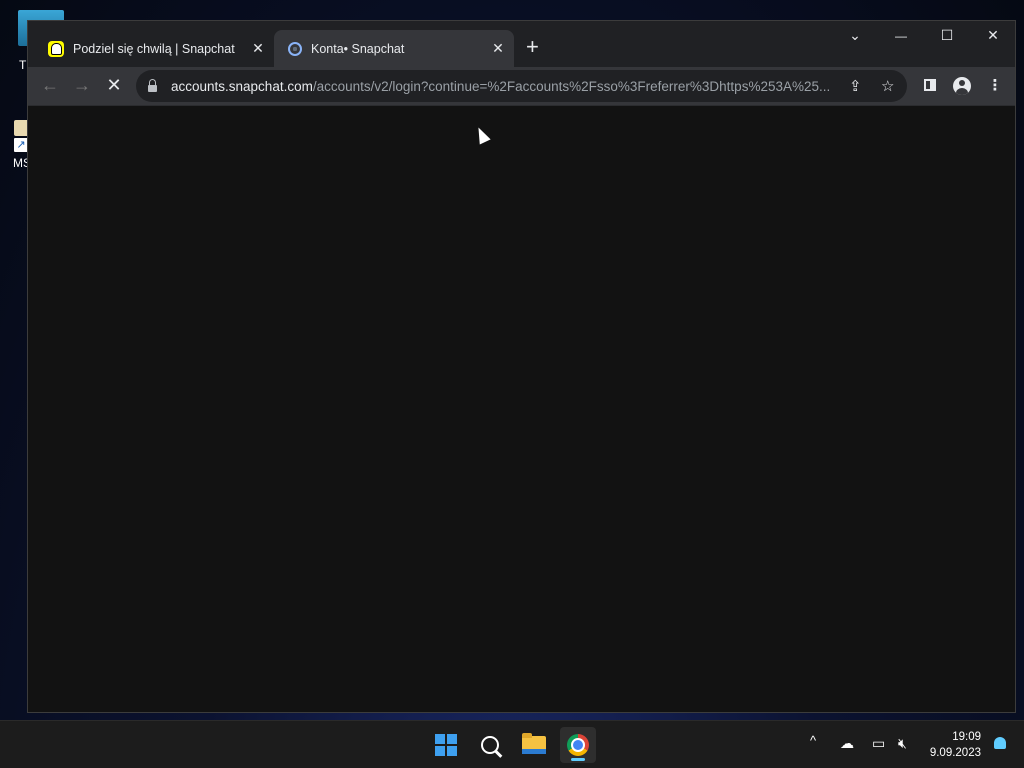  Describe the element at coordinates (962, 86) in the screenshot. I see `profile-avatar-icon` at that location.